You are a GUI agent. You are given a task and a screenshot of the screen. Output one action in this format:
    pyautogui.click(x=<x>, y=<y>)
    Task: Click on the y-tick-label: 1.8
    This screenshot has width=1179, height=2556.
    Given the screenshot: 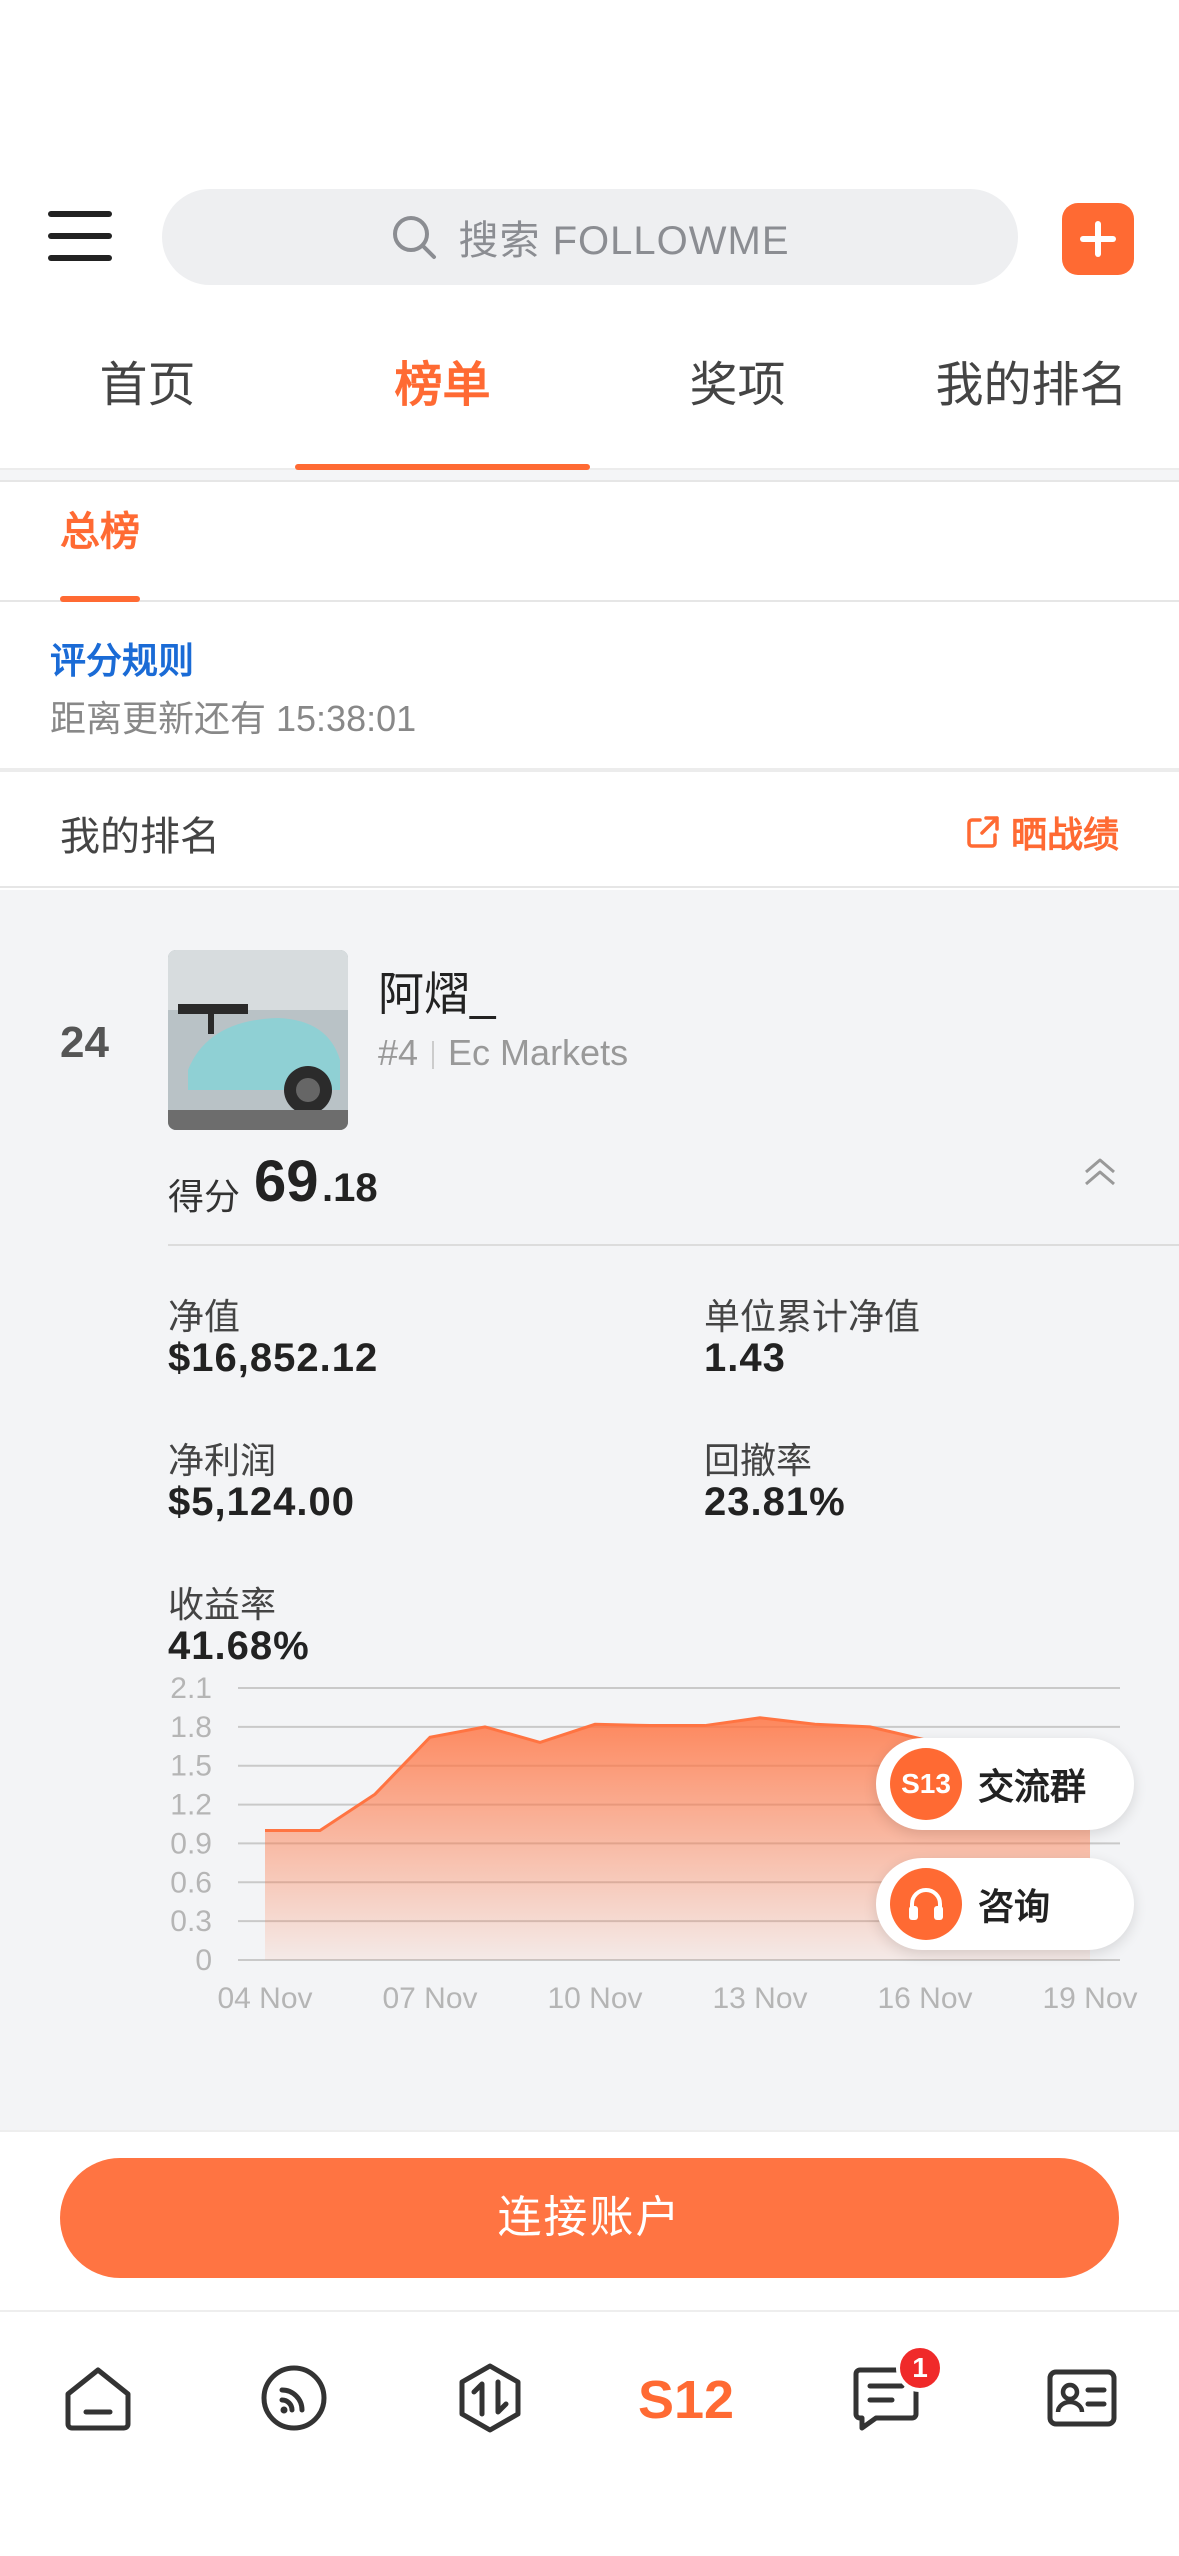 What is the action you would take?
    pyautogui.click(x=191, y=1727)
    